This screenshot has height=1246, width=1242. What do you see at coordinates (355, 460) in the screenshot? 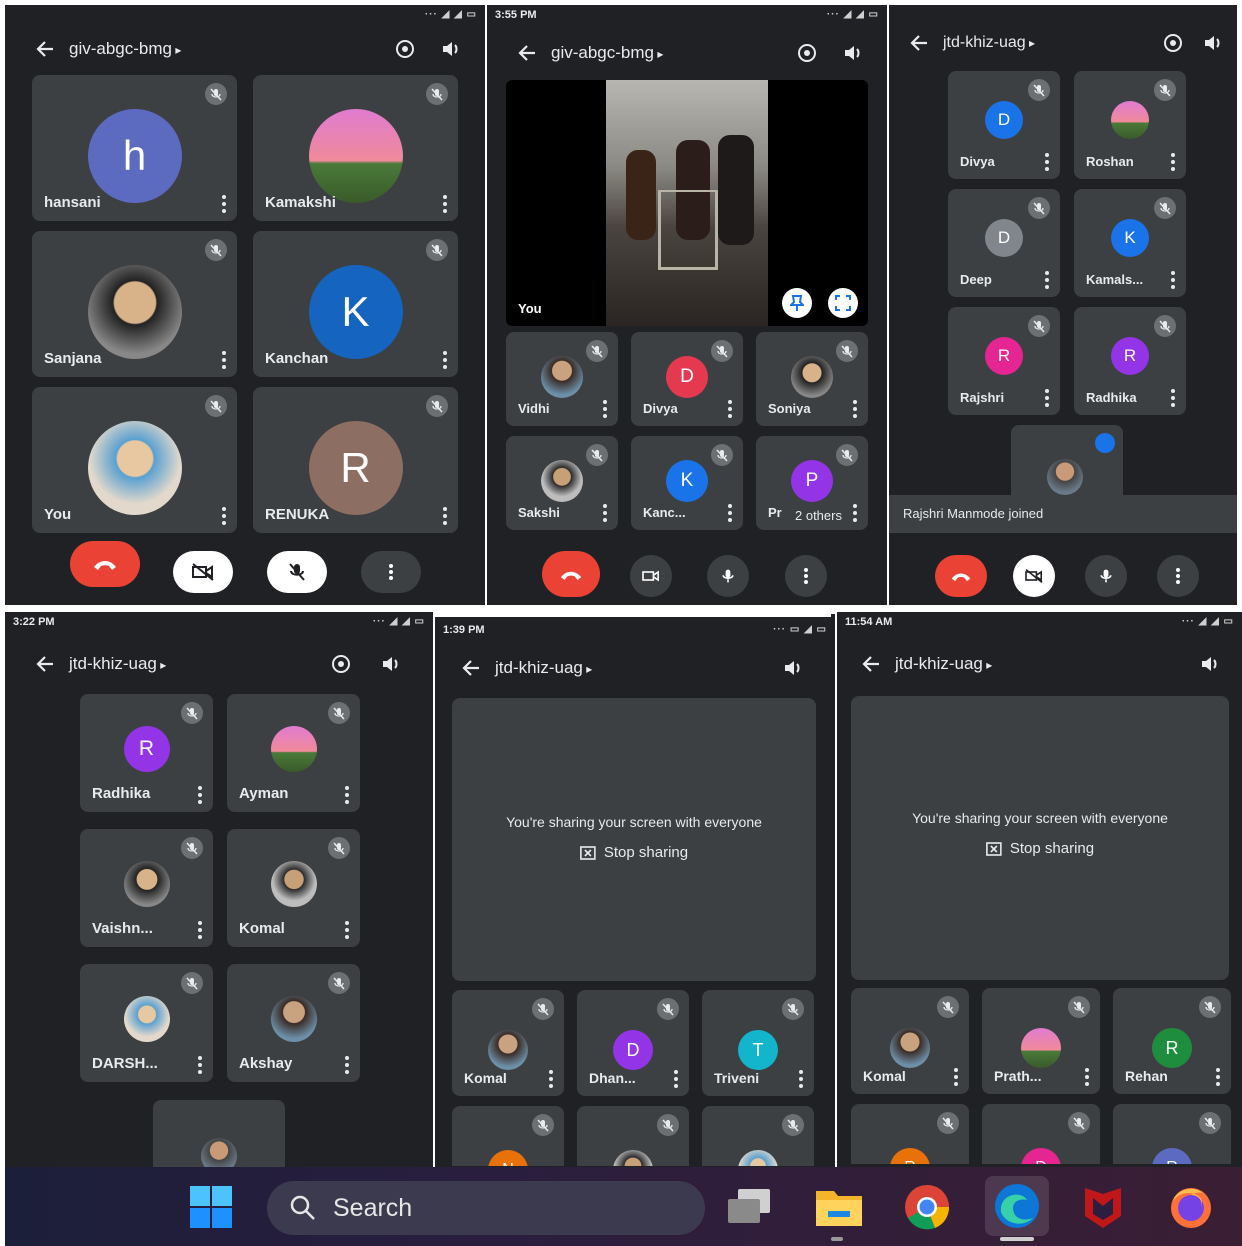
I see `participant-tile: R RENUKA` at bounding box center [355, 460].